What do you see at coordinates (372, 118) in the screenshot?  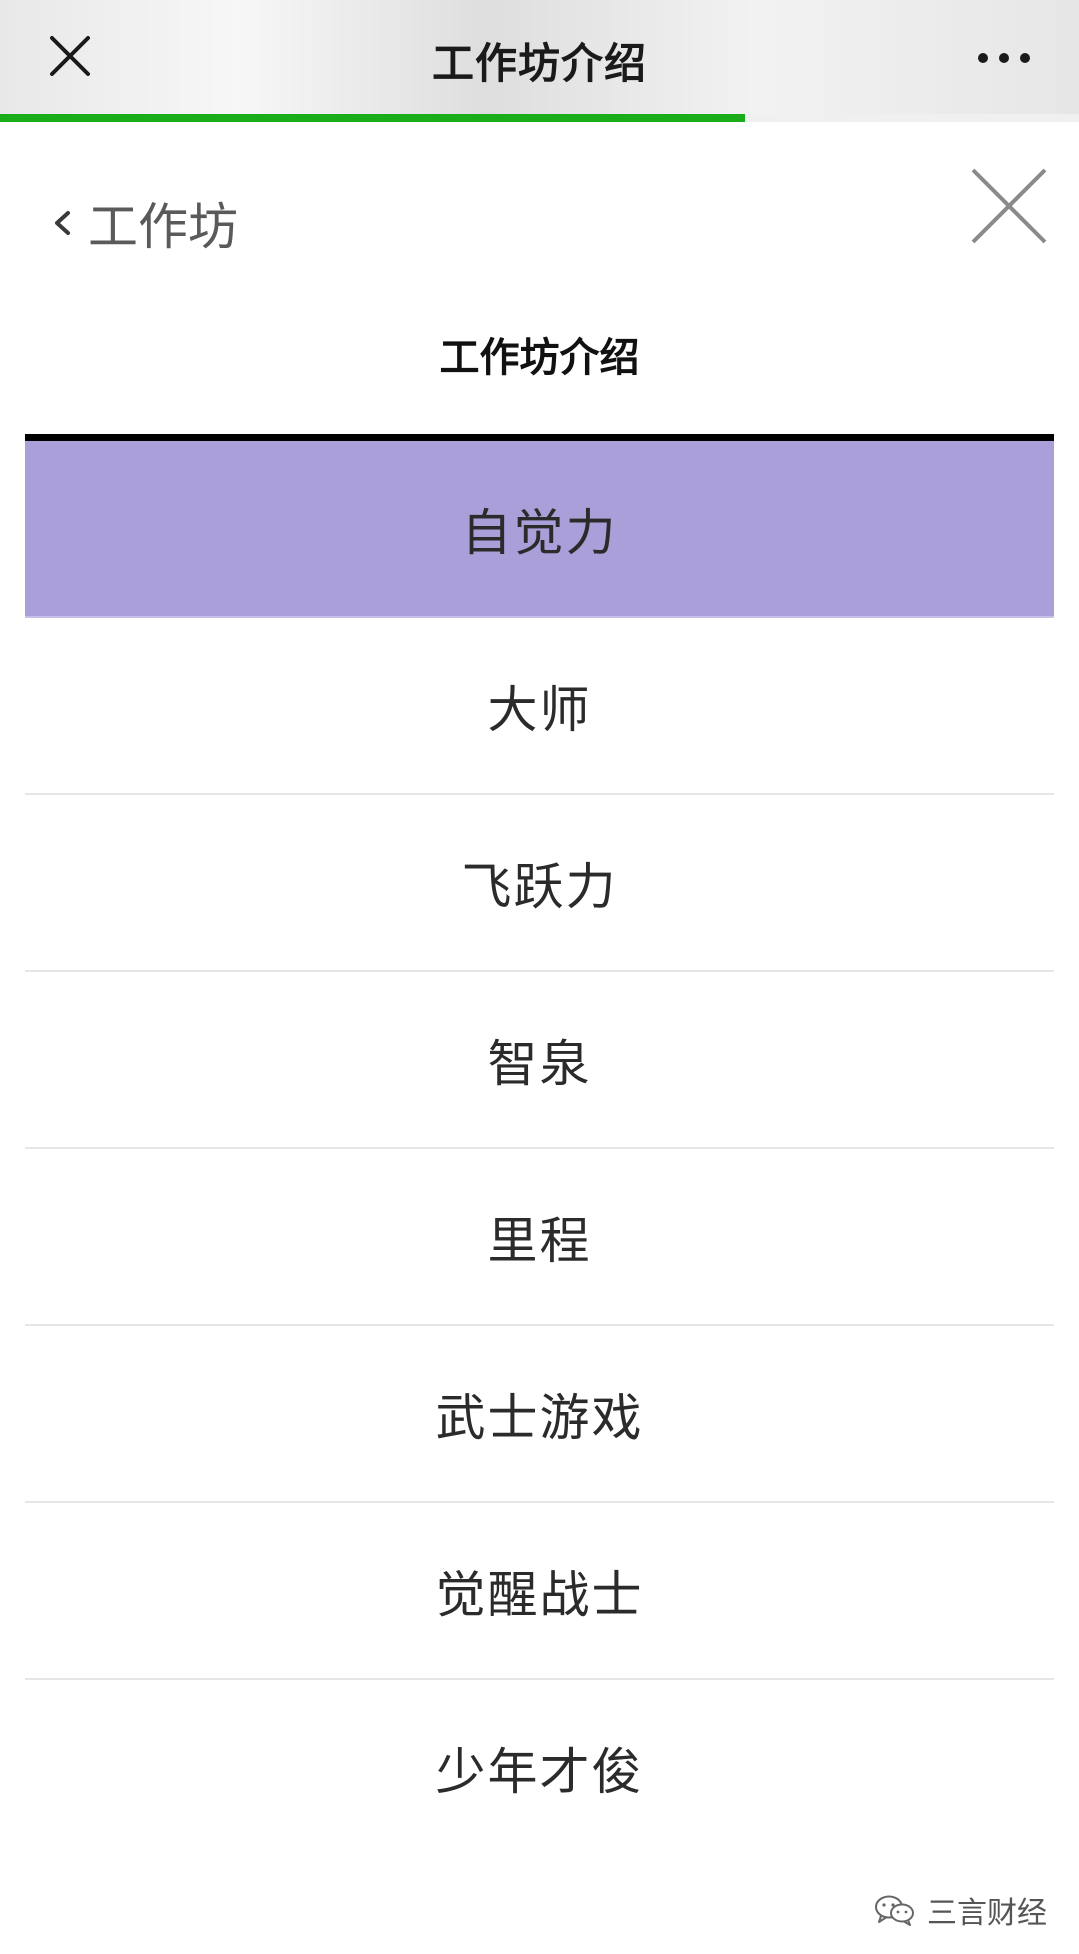 I see `page-load-progress-fill` at bounding box center [372, 118].